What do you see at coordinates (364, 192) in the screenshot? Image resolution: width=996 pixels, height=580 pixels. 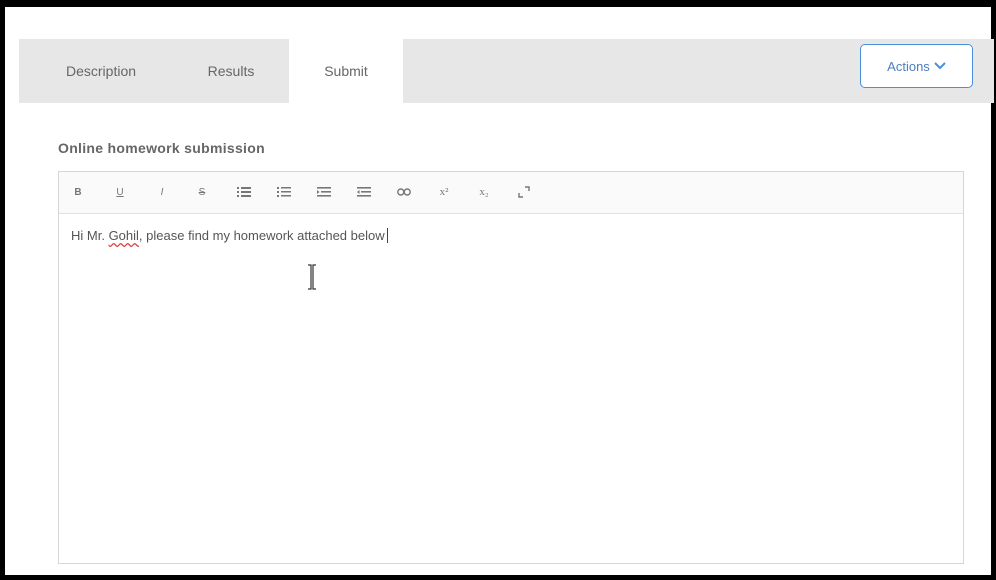 I see `outdent-icon` at bounding box center [364, 192].